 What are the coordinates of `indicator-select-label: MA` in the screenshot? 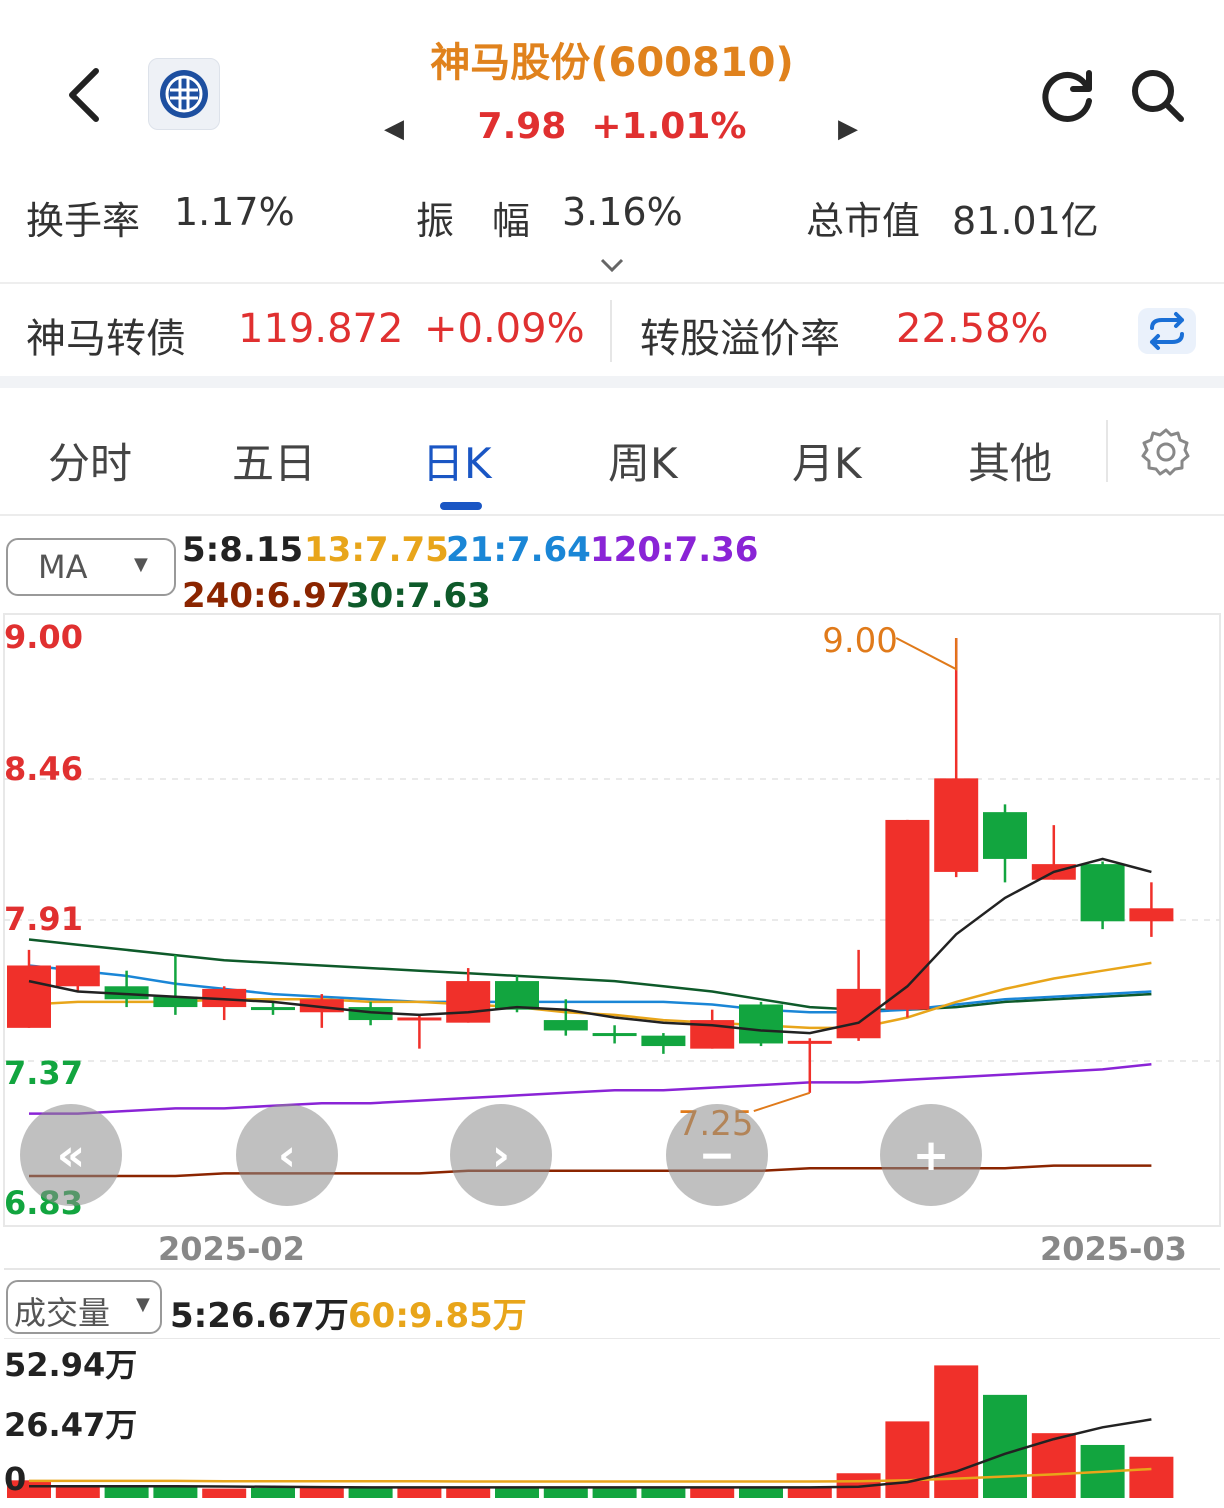 It's located at (63, 567).